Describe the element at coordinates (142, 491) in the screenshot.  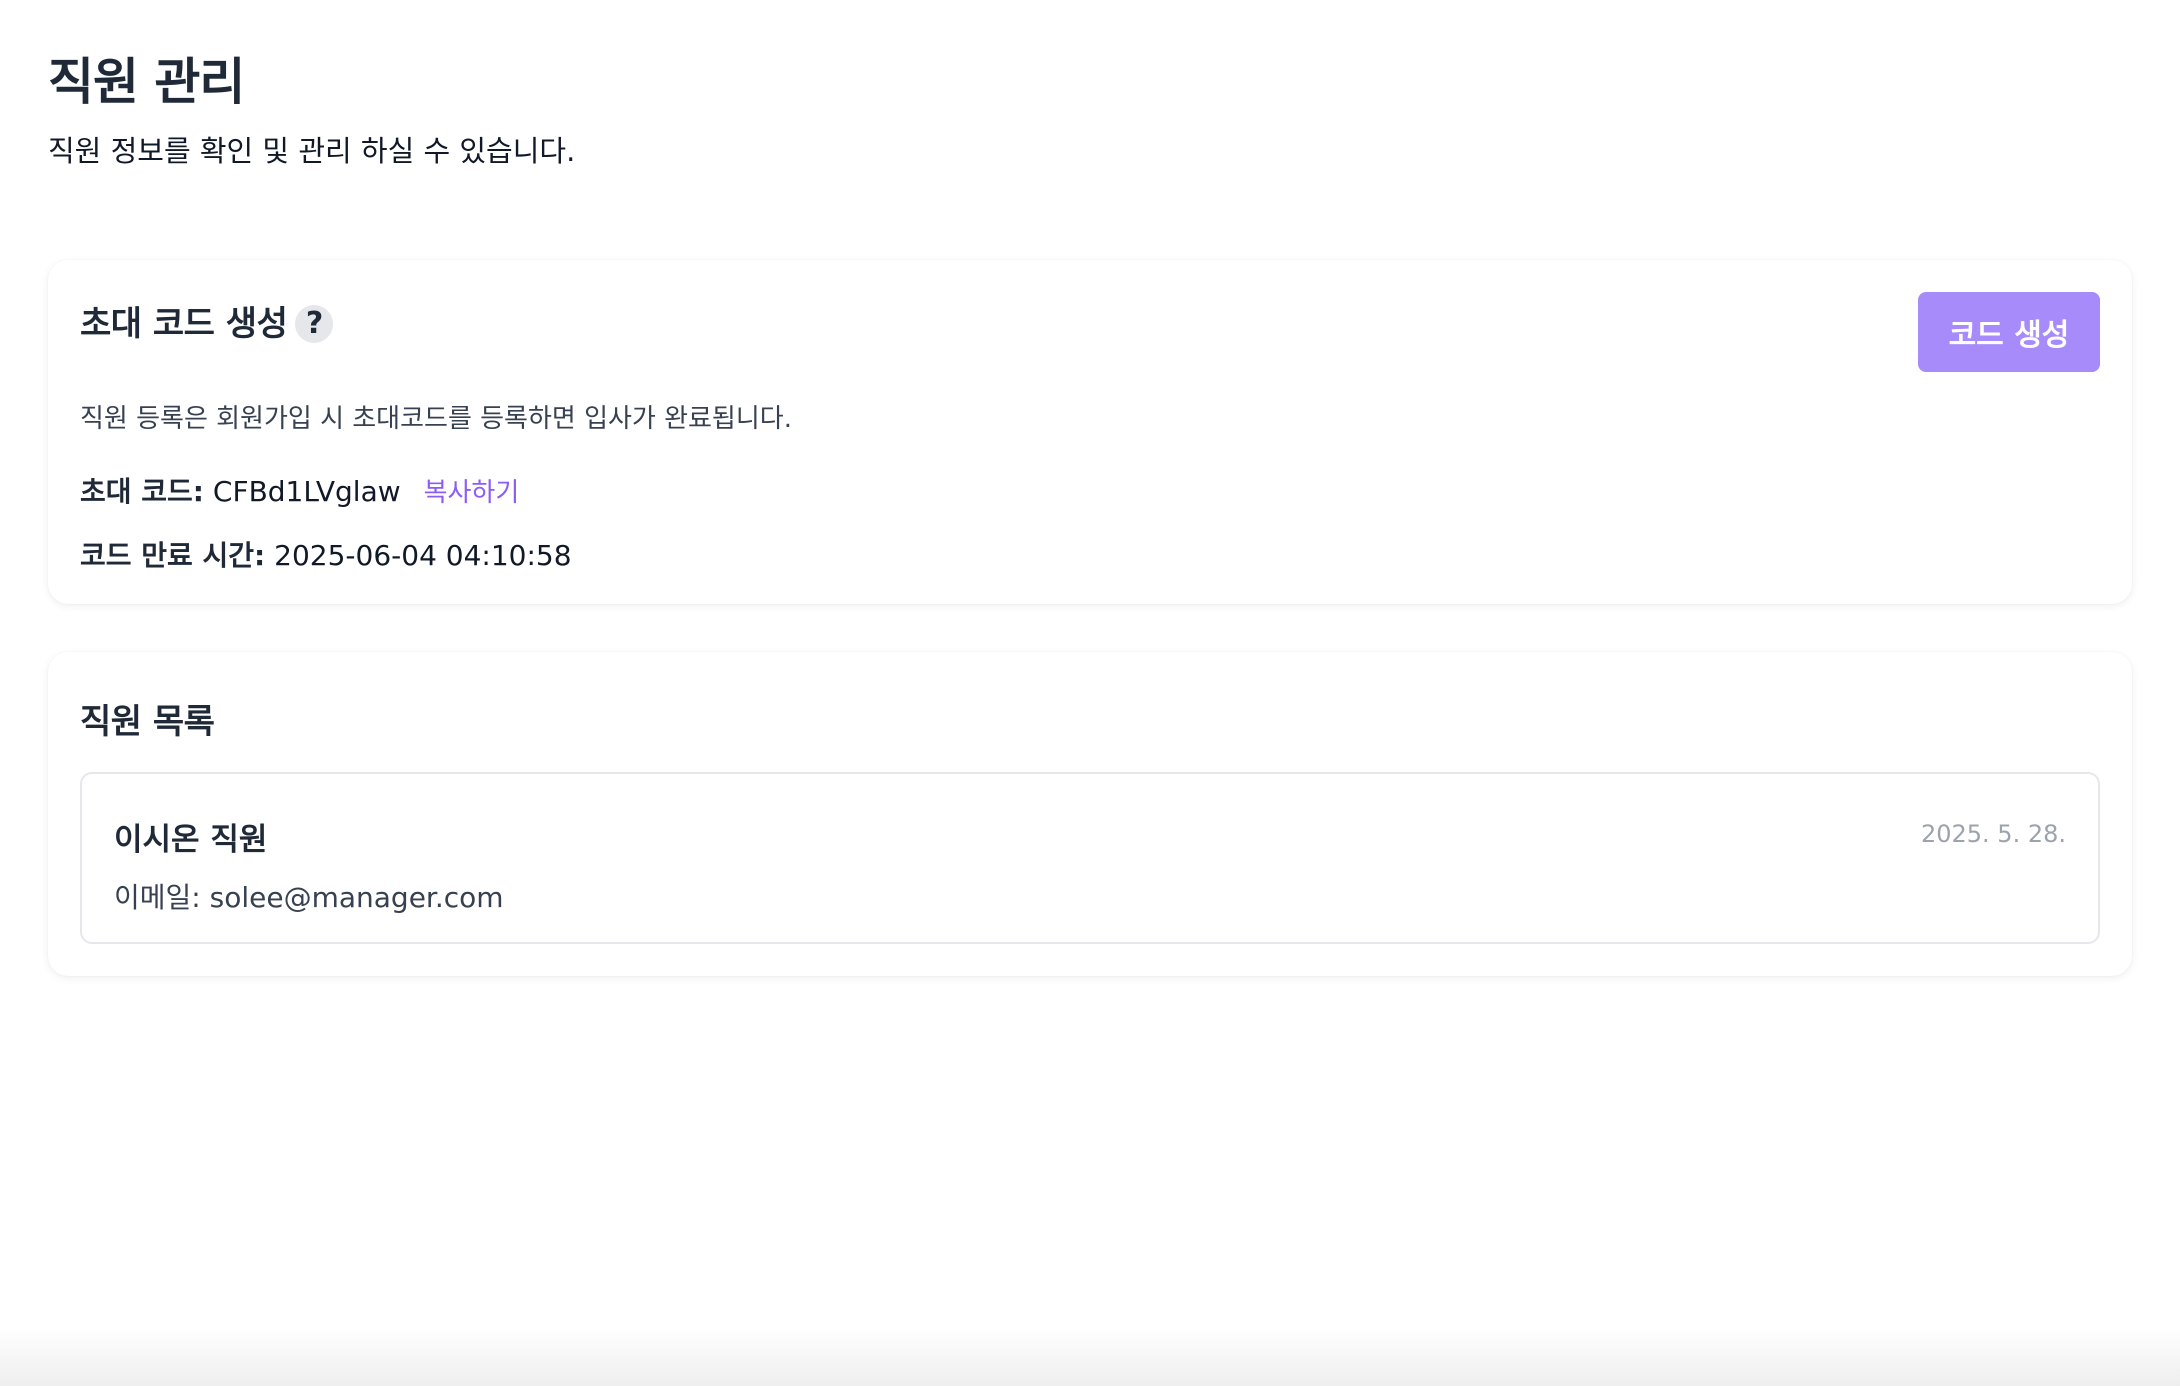
I see `invite-code-label: 초대 코드:` at that location.